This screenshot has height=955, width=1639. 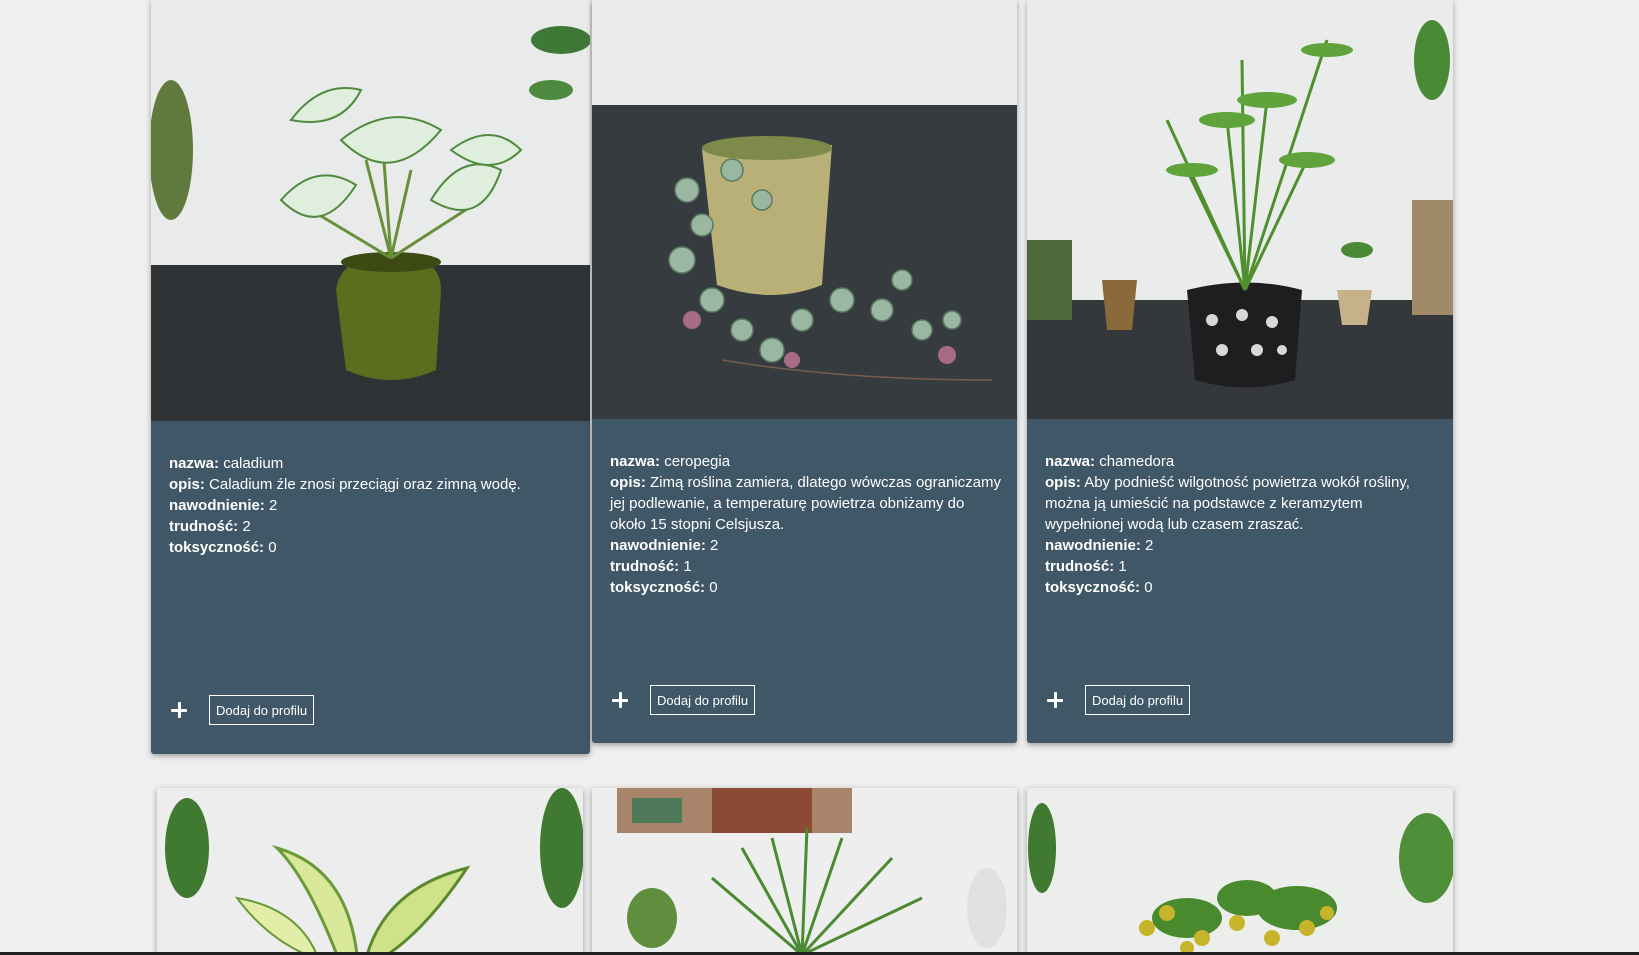 I want to click on plant-photo-ceropegia, so click(x=804, y=209).